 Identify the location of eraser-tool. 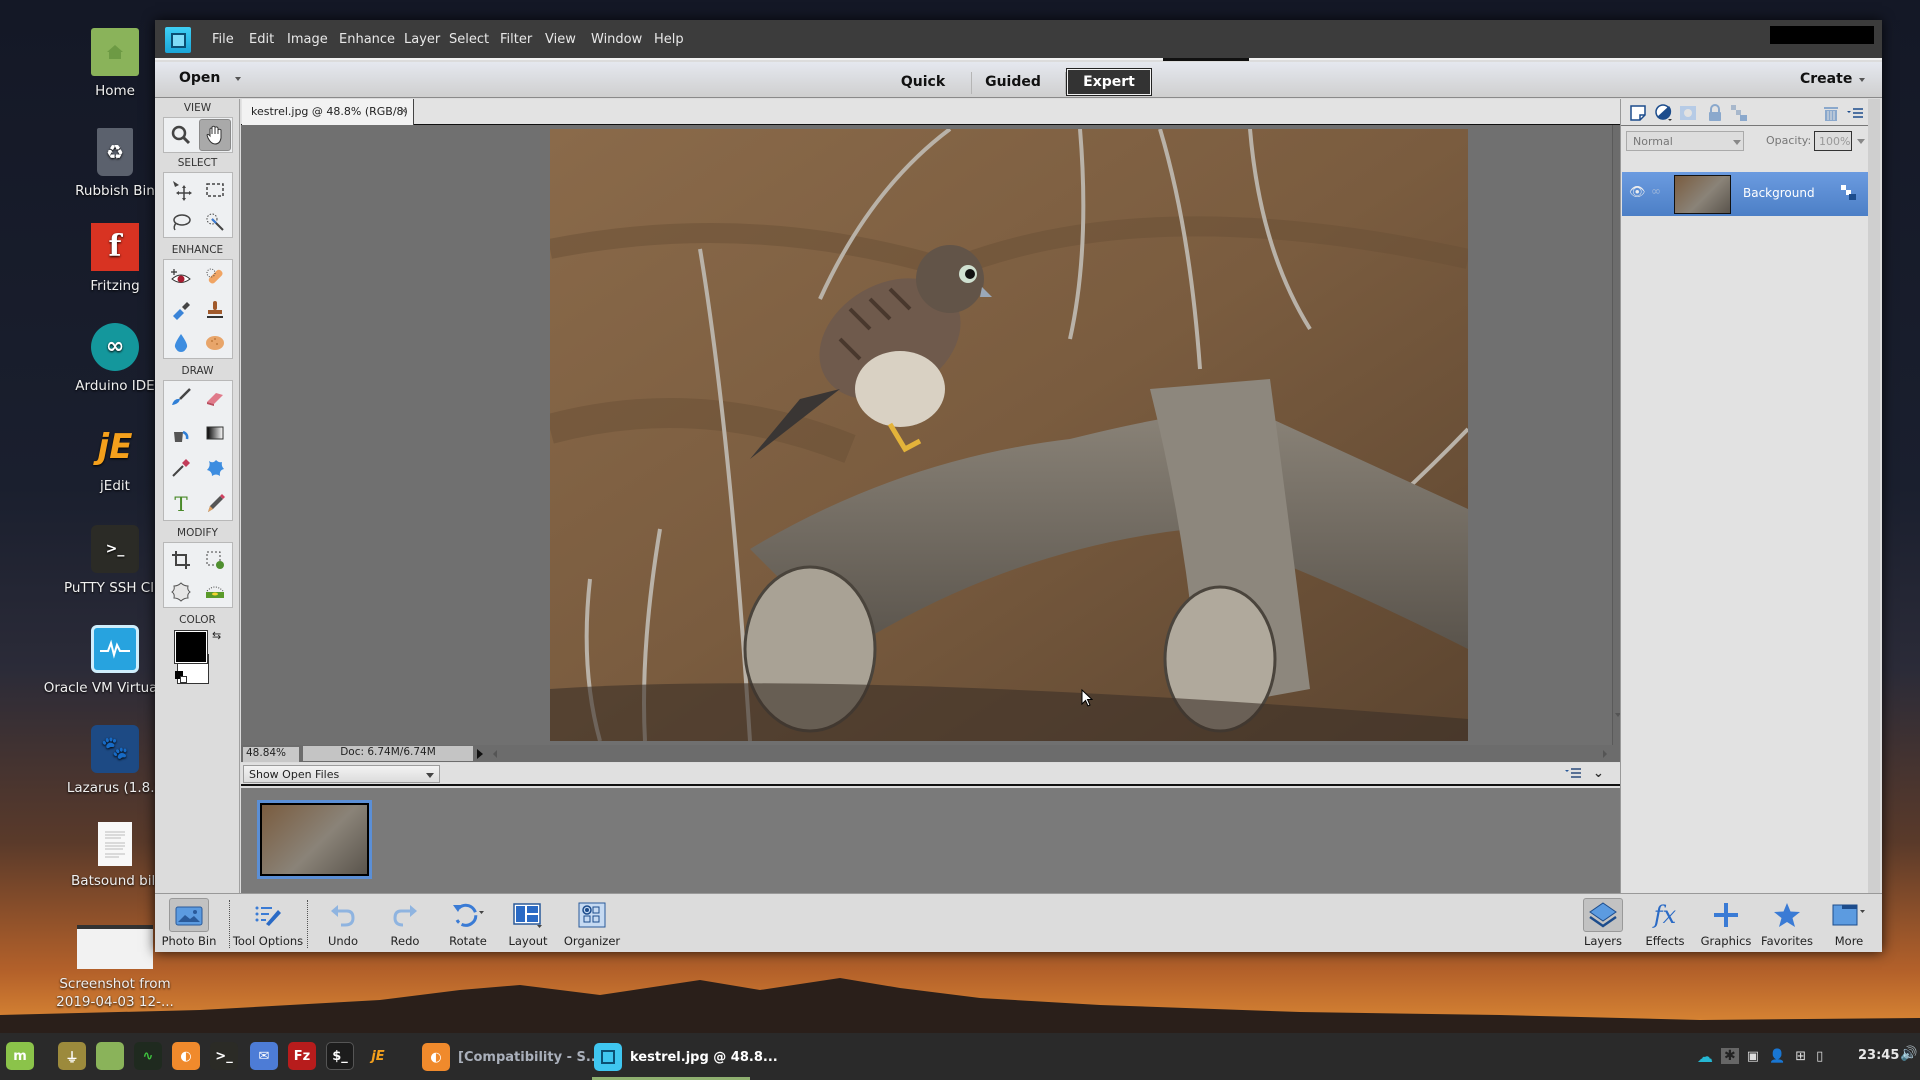
(215, 398).